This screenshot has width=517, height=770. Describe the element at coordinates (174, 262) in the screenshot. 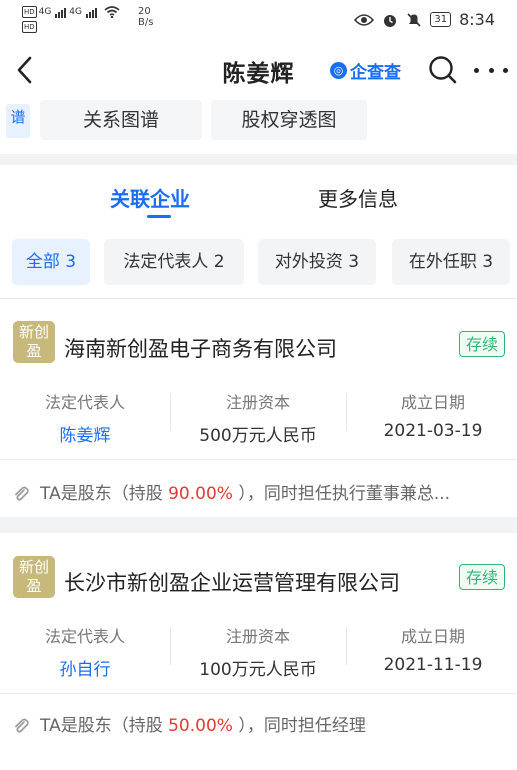

I see `filter-legal-rep: 法定代表人 2` at that location.